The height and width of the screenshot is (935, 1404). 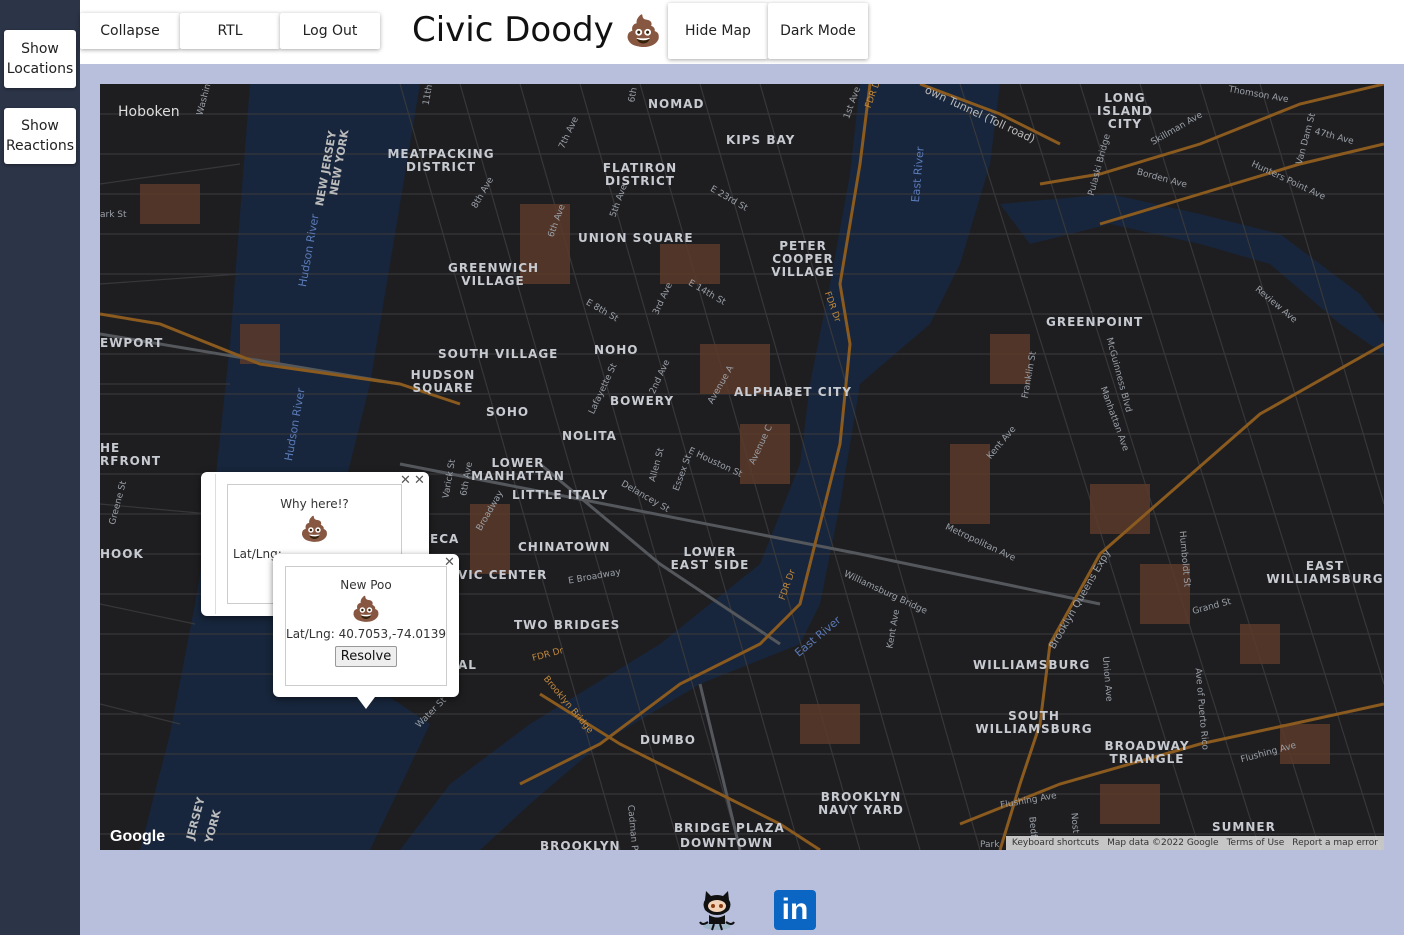 What do you see at coordinates (990, 845) in the screenshot?
I see `street-label: Park` at bounding box center [990, 845].